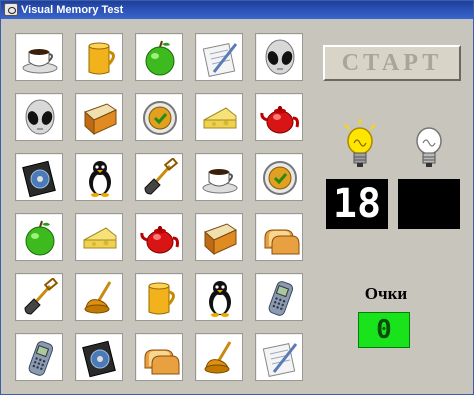 The image size is (474, 395). What do you see at coordinates (384, 330) in the screenshot?
I see `score-display: 0` at bounding box center [384, 330].